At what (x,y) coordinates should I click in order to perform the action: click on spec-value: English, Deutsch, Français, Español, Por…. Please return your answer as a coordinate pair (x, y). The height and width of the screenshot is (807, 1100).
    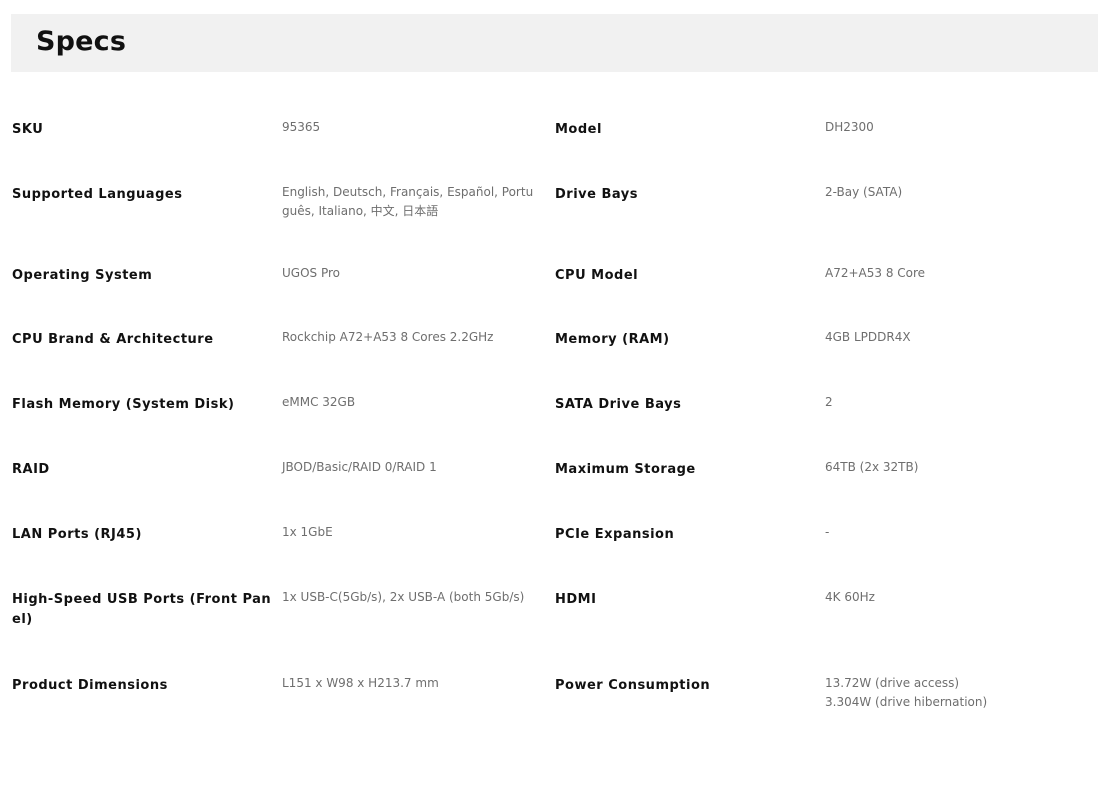
    Looking at the image, I should click on (408, 201).